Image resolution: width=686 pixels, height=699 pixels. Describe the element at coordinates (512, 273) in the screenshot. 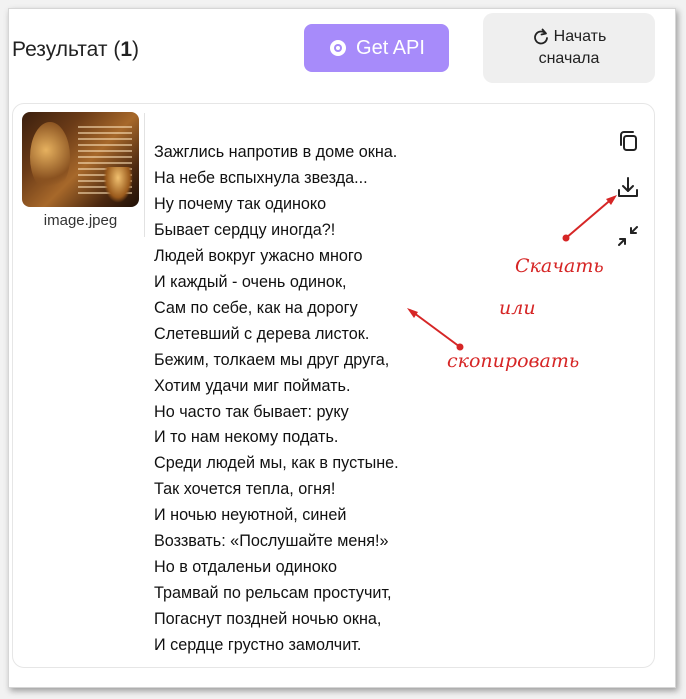

I see `annotation-arrows` at that location.